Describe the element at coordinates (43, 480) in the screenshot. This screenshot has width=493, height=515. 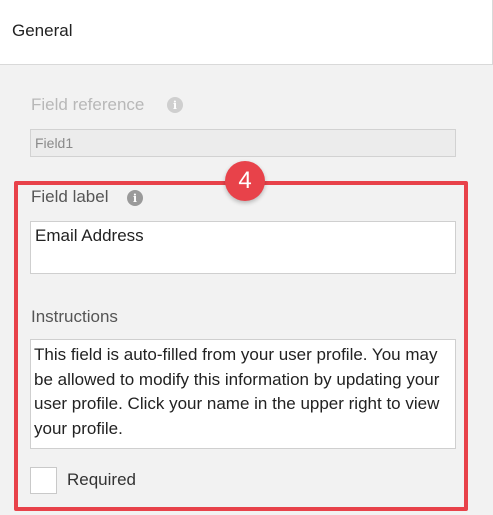
I see `required-checkbox` at that location.